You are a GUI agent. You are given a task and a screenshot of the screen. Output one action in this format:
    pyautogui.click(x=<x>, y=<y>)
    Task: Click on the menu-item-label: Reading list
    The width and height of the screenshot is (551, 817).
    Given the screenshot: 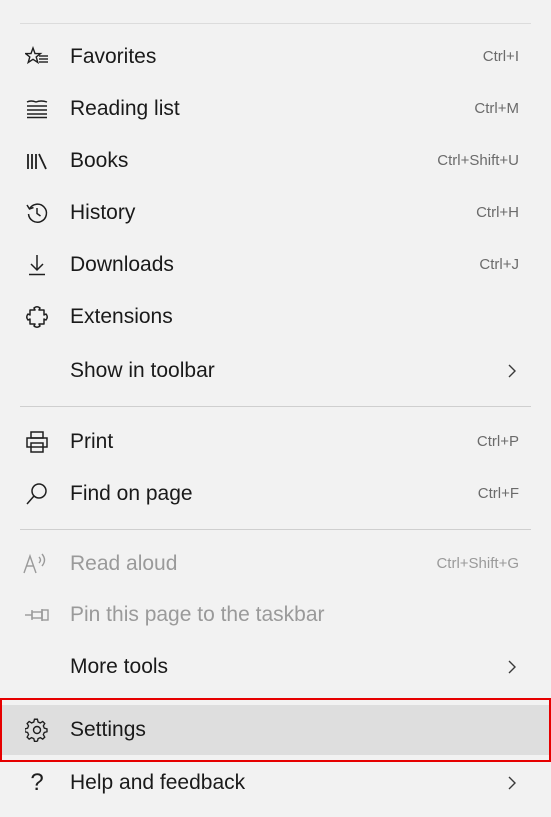 What is the action you would take?
    pyautogui.click(x=125, y=108)
    